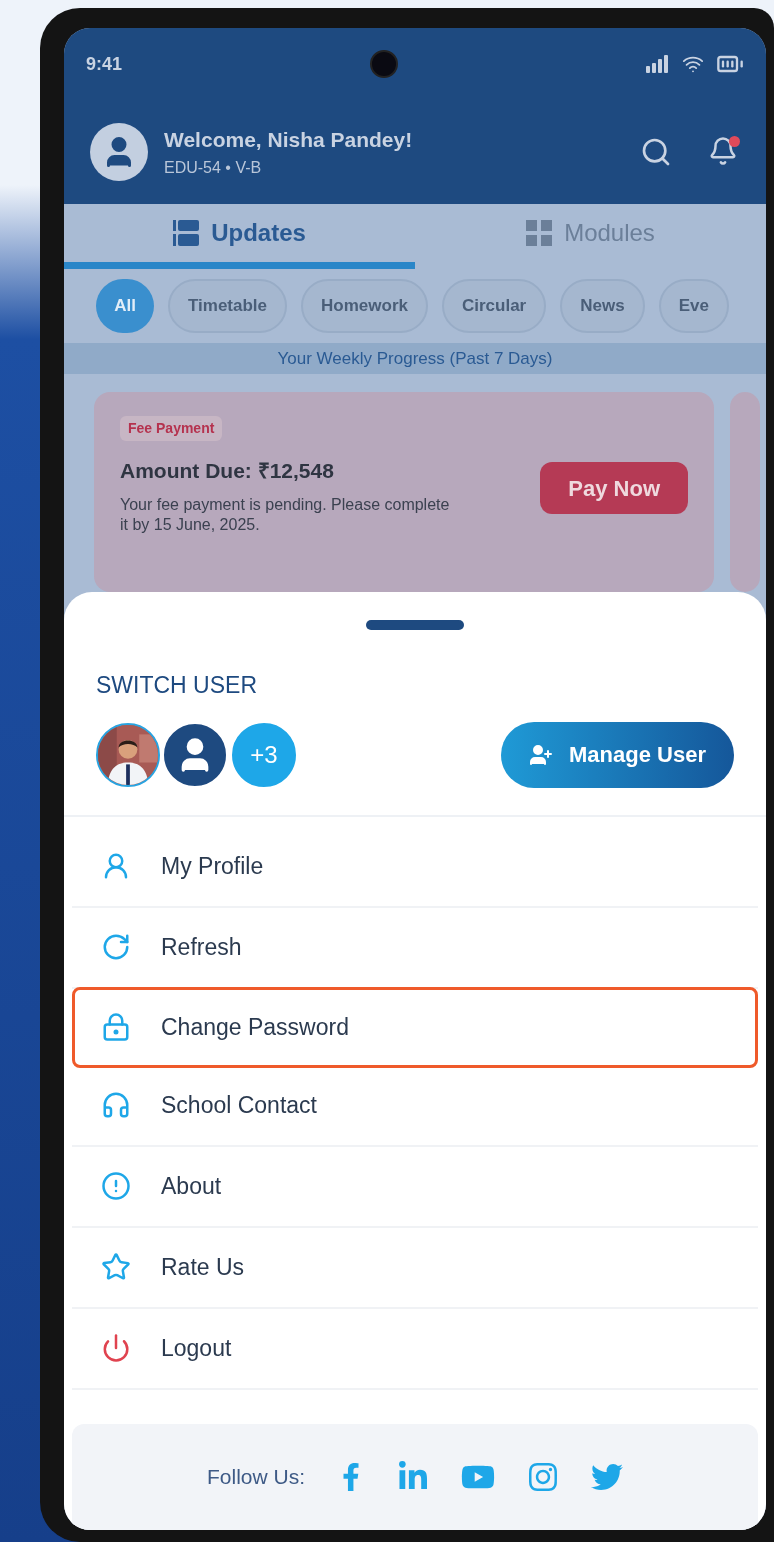 The image size is (774, 1542). What do you see at coordinates (415, 1187) in the screenshot?
I see `menu-item: About` at bounding box center [415, 1187].